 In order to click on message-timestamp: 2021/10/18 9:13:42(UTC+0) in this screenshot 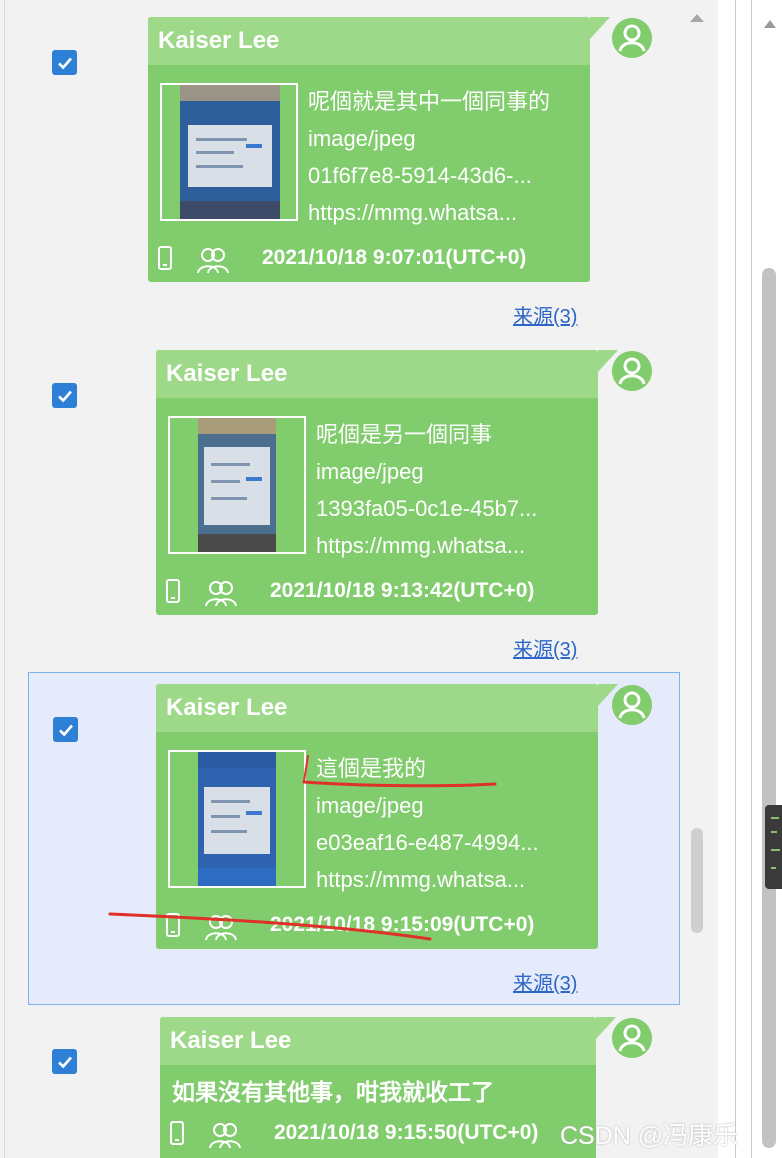, I will do `click(402, 590)`.